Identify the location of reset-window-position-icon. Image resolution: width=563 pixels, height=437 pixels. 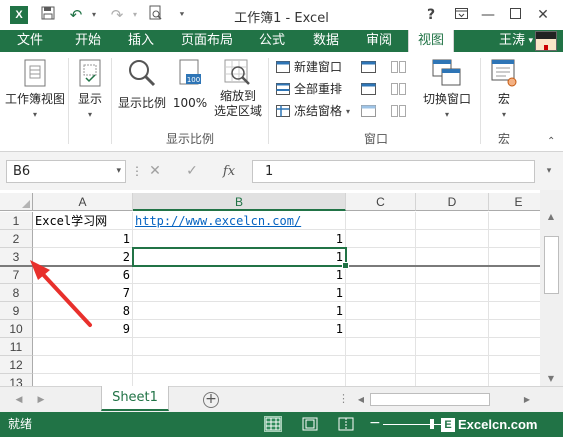
(398, 112).